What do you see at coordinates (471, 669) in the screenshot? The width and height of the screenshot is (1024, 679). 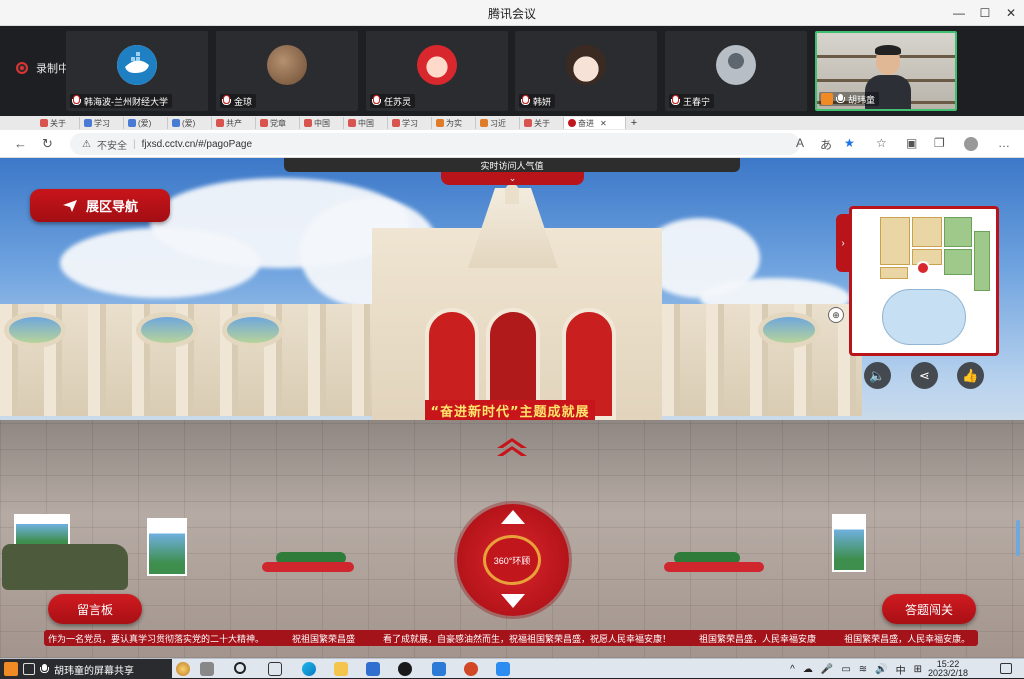 I see `powerpoint-icon` at bounding box center [471, 669].